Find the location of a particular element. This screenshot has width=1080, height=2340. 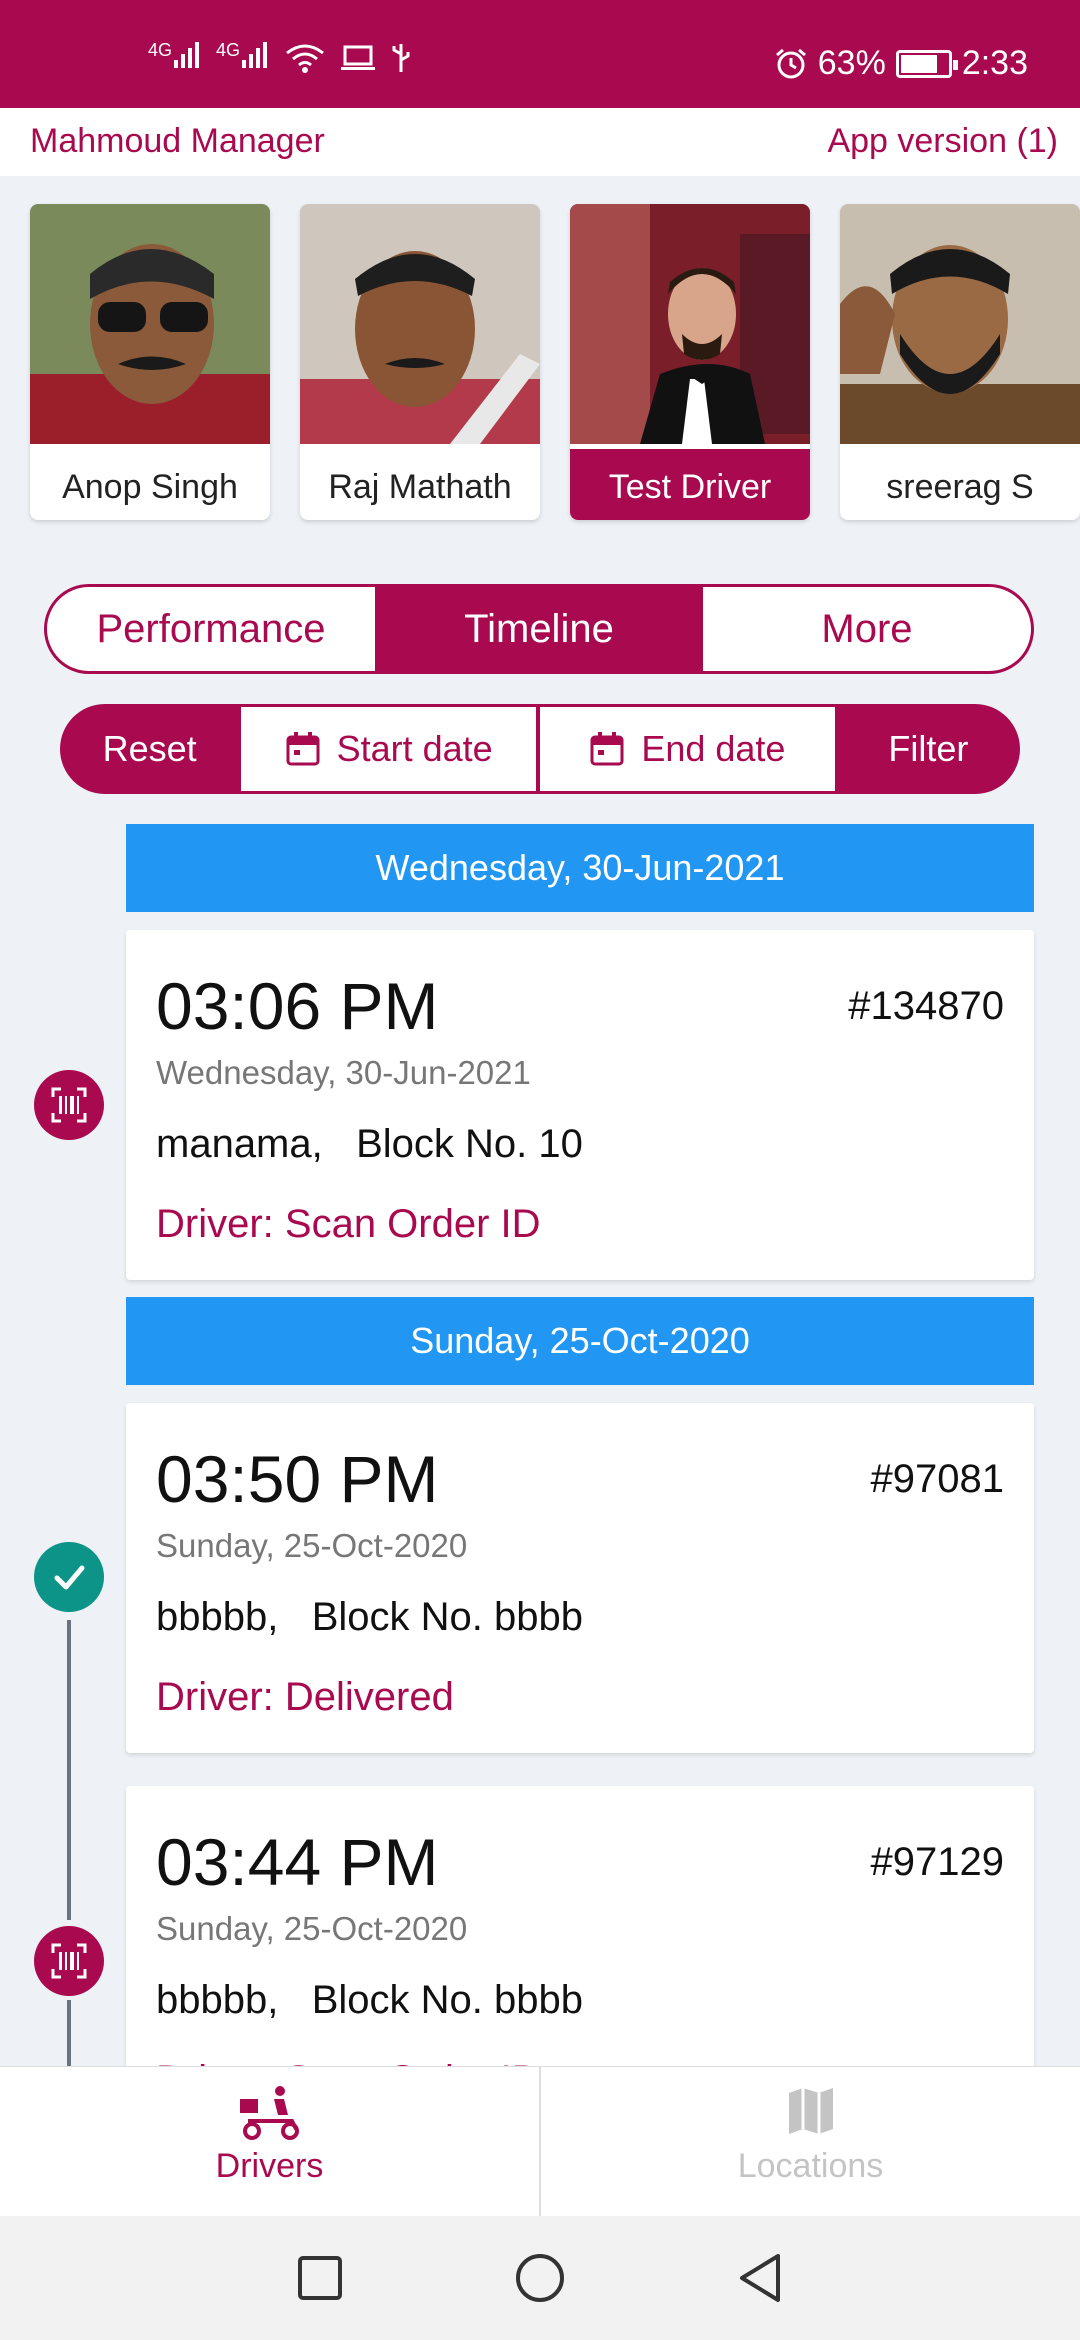

tab-performance: Performance is located at coordinates (211, 629).